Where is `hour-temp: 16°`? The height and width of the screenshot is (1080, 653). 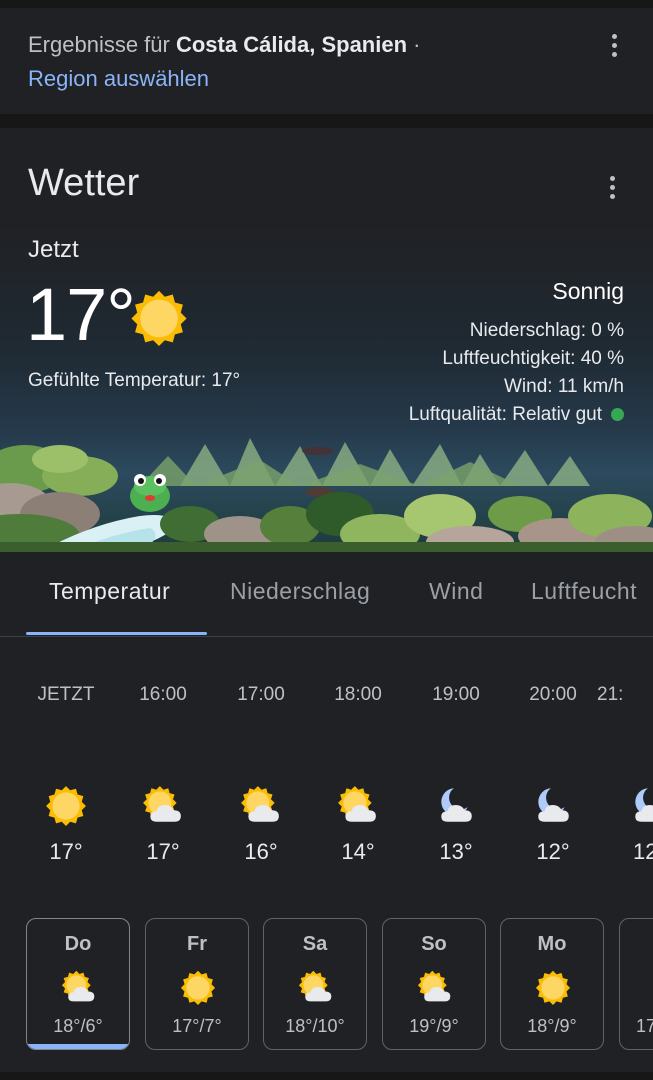
hour-temp: 16° is located at coordinates (261, 851).